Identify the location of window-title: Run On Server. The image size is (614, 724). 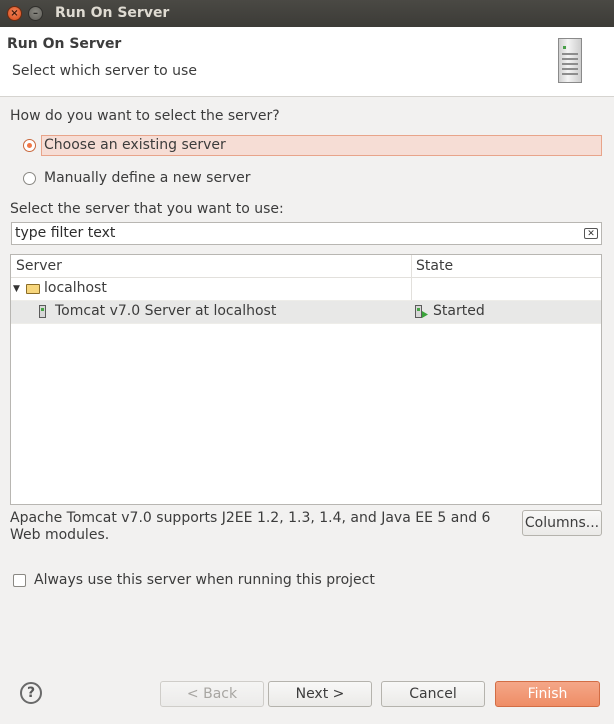
(112, 13).